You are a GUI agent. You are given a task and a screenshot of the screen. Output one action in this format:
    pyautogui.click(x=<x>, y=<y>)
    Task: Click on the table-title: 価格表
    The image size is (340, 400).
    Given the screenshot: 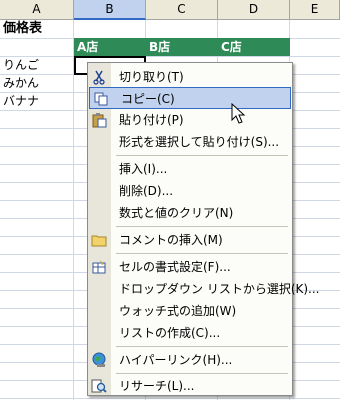 What is the action you would take?
    pyautogui.click(x=73, y=29)
    